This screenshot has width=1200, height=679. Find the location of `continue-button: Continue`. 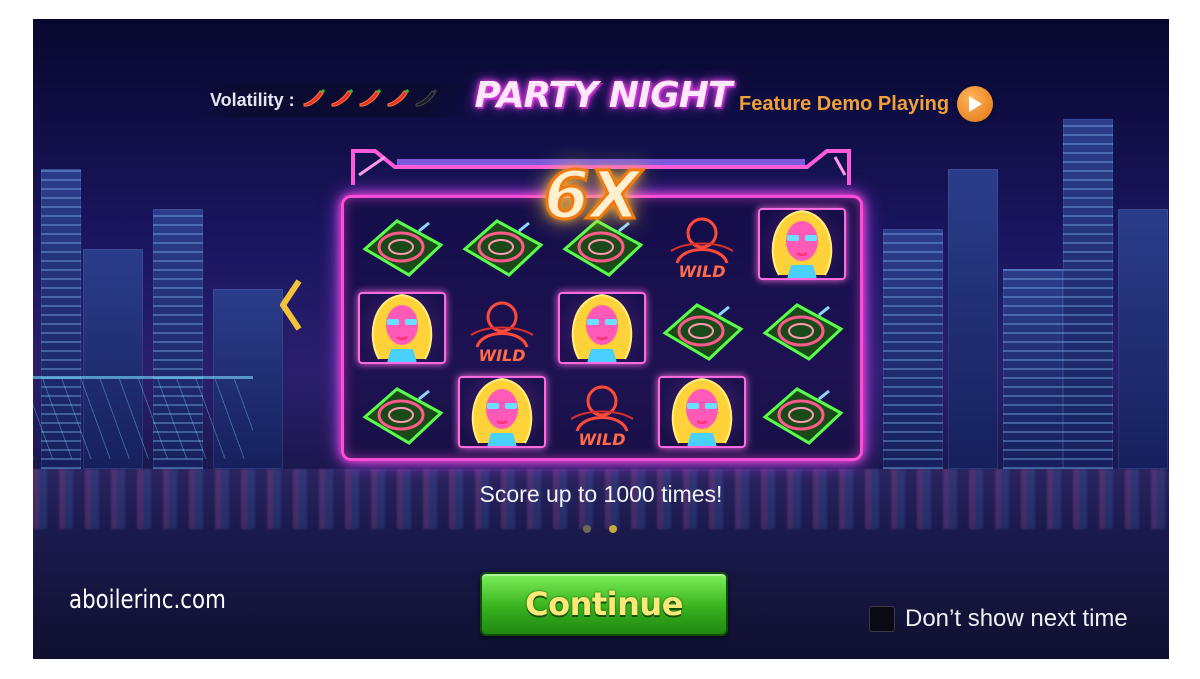

continue-button: Continue is located at coordinates (604, 604).